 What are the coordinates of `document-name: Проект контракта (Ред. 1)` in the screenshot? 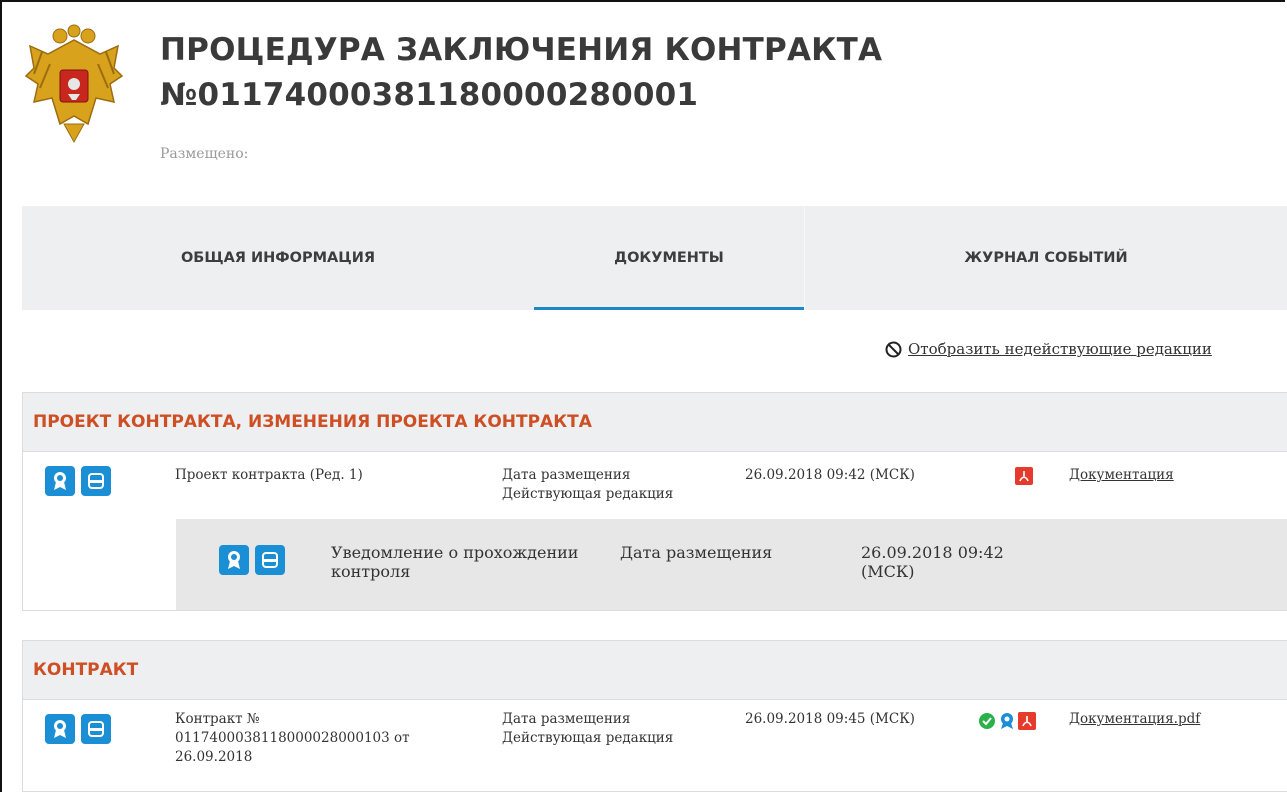 It's located at (269, 475).